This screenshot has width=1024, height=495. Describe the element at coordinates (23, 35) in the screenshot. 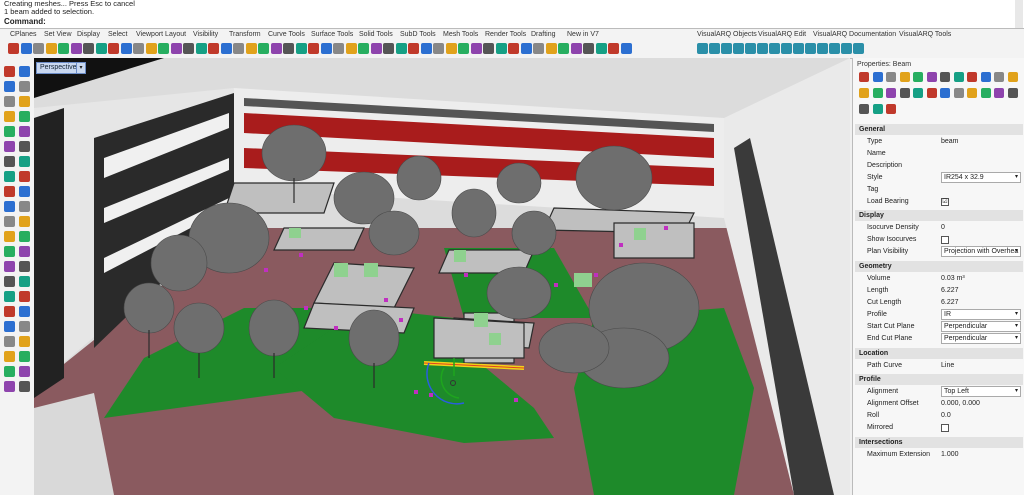

I see `tab-cplanes: CPlanes` at that location.